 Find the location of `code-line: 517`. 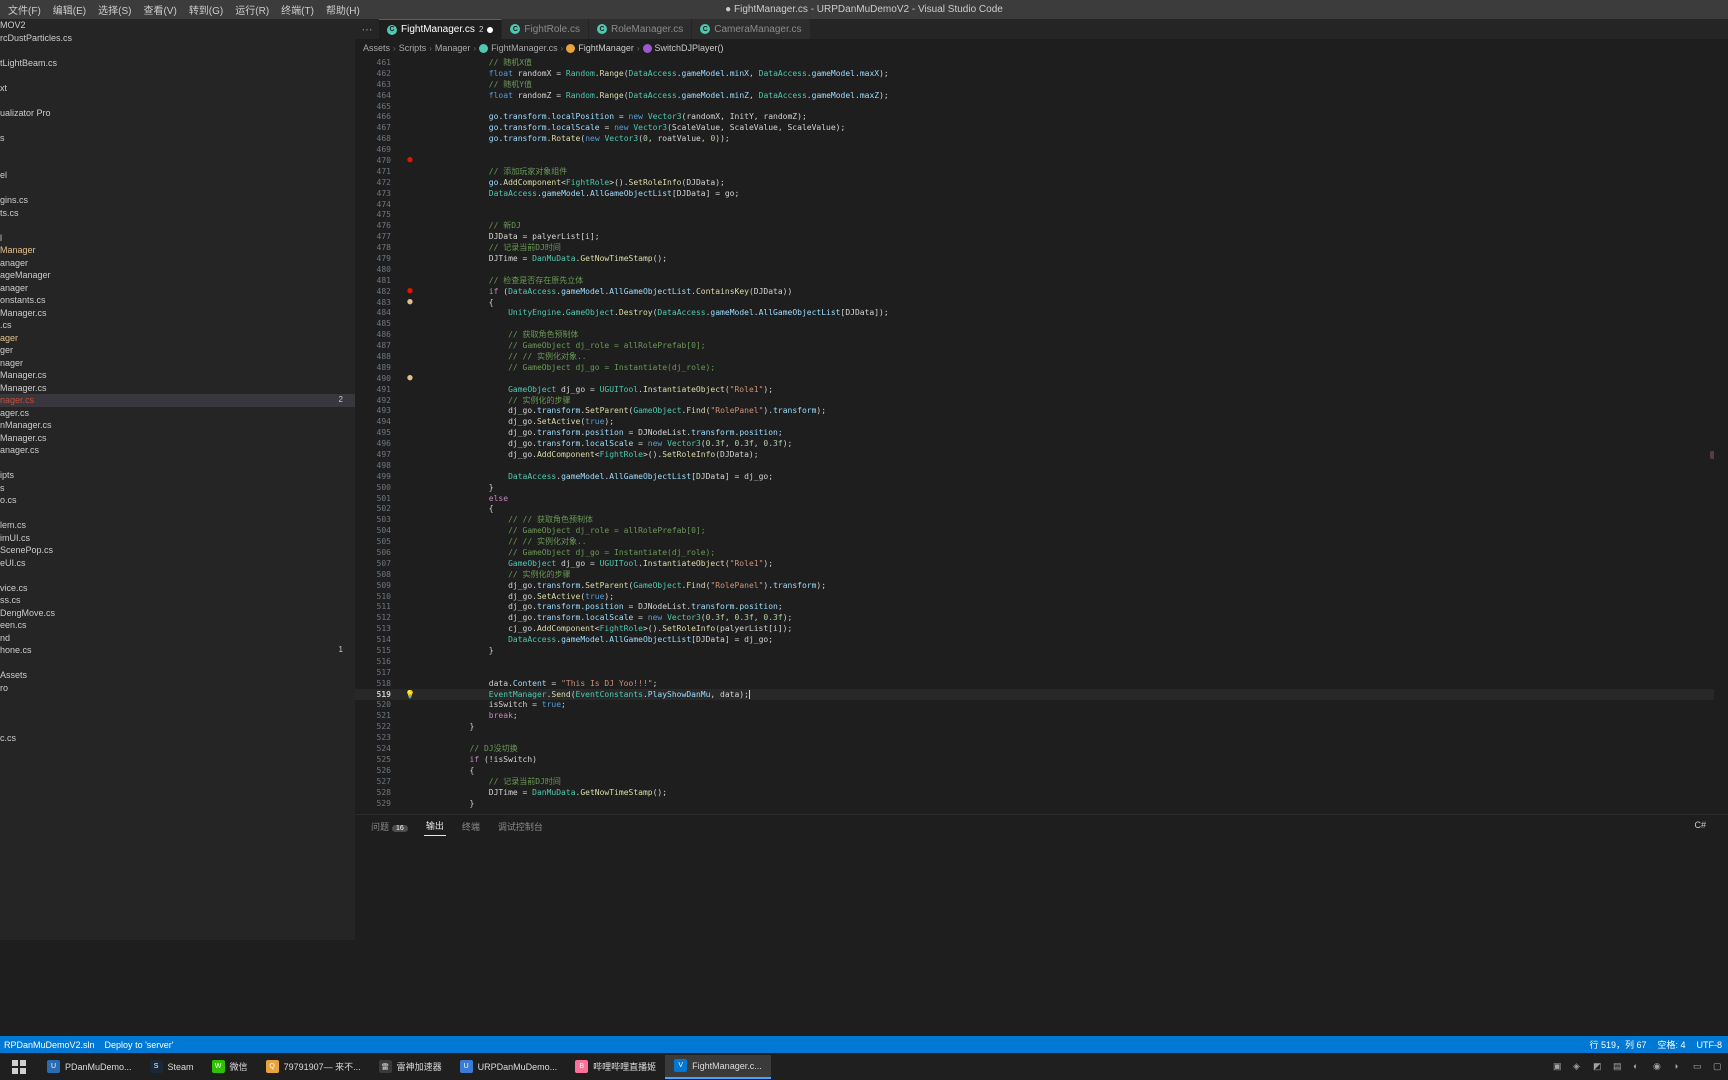

code-line: 517 is located at coordinates (1041, 672).